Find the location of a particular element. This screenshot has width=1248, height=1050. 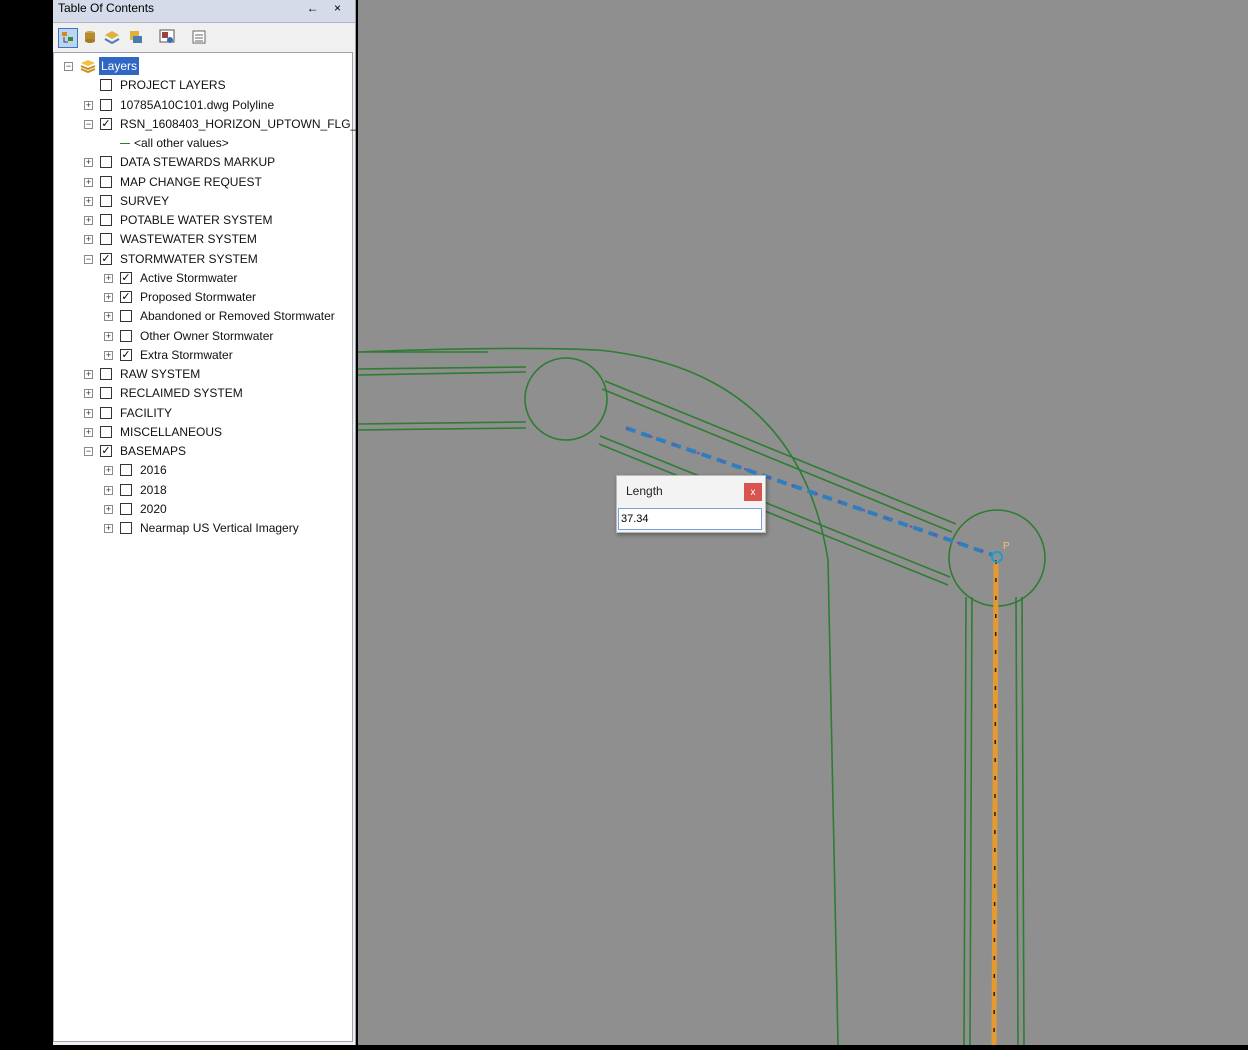

tree-item-facility: + FACILITY is located at coordinates (203, 413).